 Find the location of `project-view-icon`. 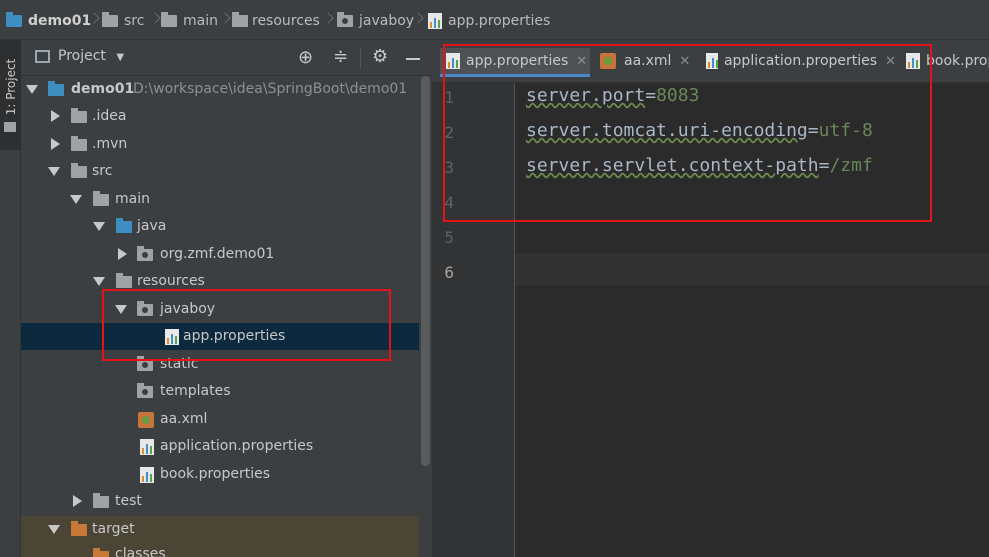

project-view-icon is located at coordinates (42, 56).